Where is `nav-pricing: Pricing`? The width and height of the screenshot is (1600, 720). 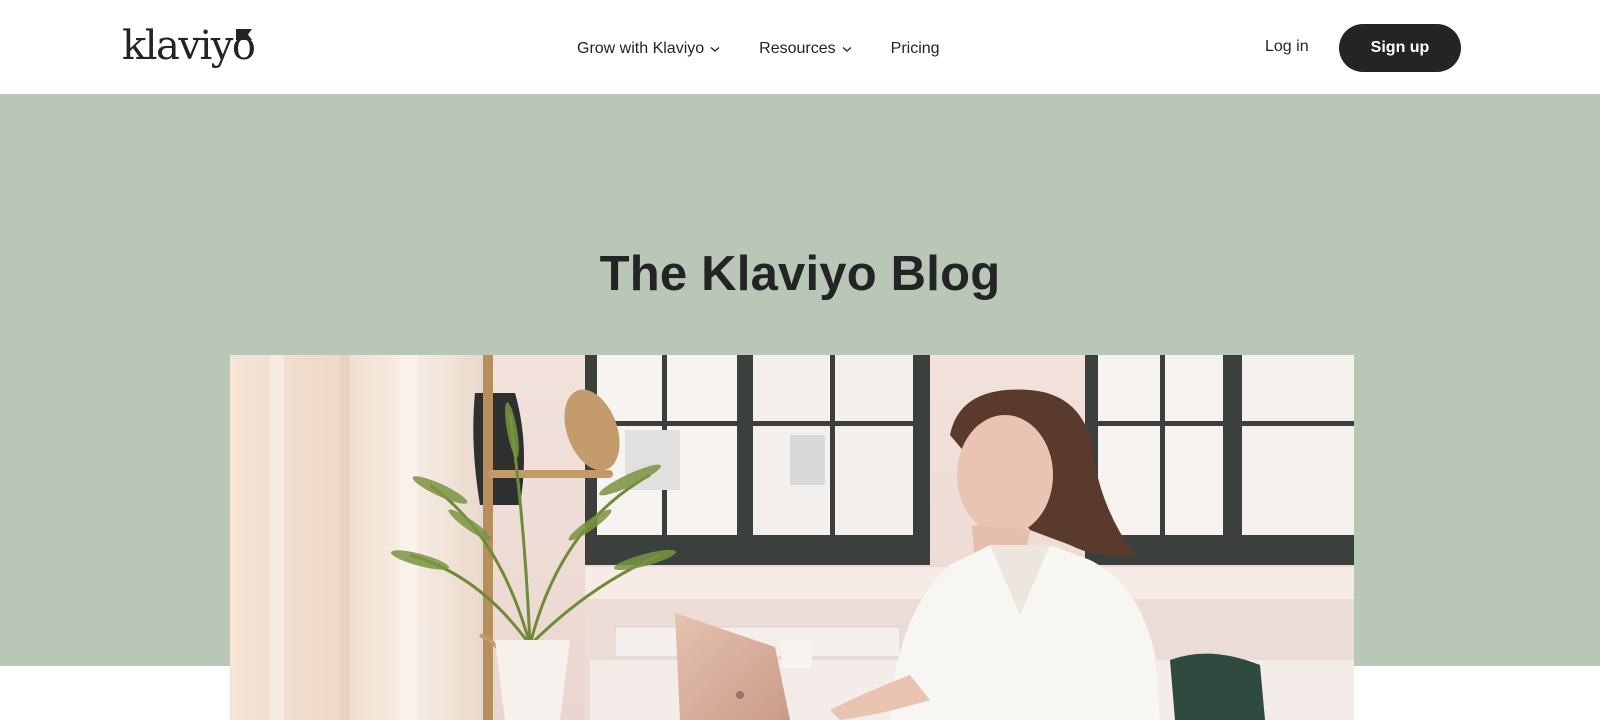 nav-pricing: Pricing is located at coordinates (915, 49).